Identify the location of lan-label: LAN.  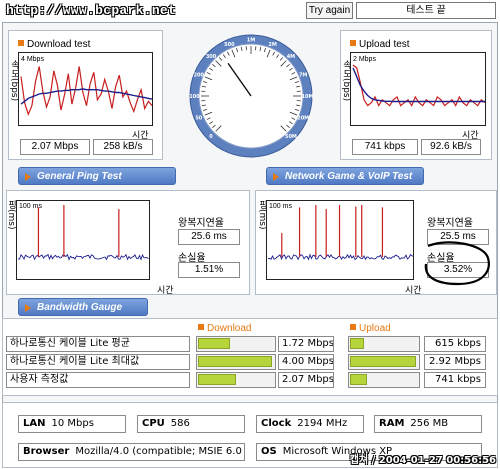
(34, 423).